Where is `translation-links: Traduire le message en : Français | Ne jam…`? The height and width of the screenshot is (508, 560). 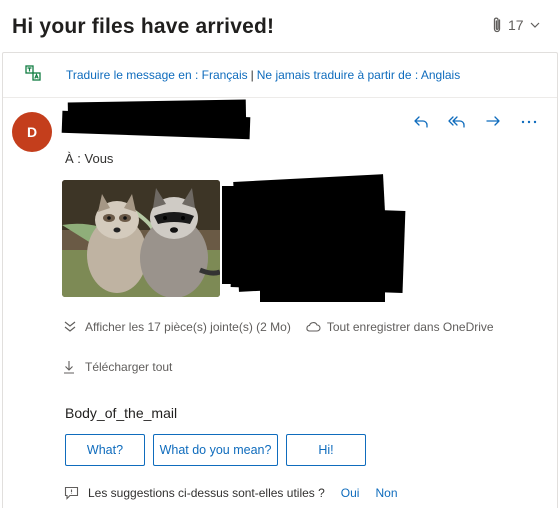
translation-links: Traduire le message en : Français | Ne jam… is located at coordinates (263, 75).